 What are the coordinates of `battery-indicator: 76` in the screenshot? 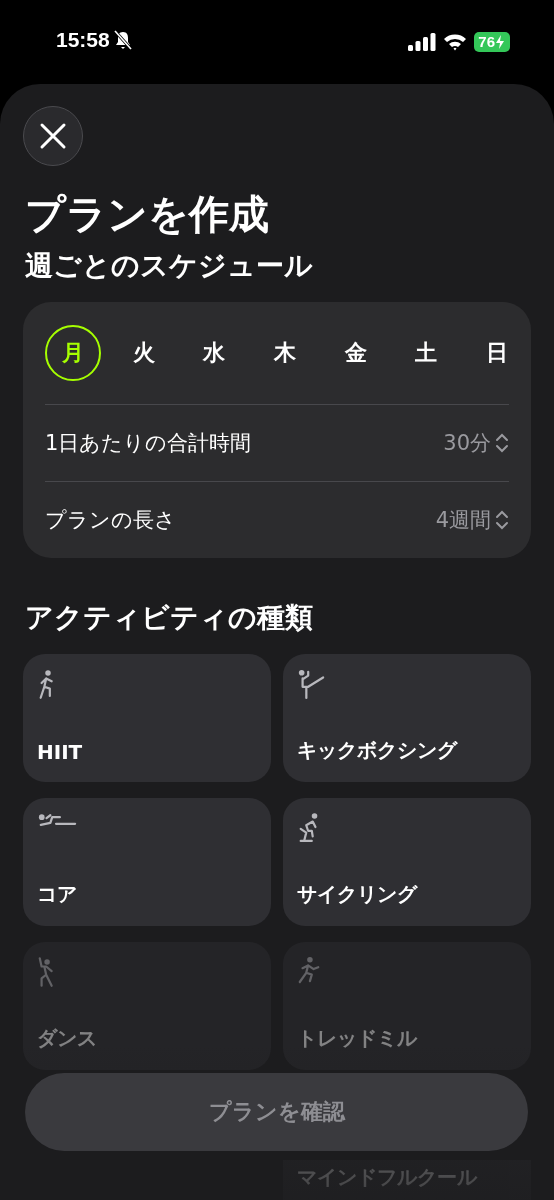 It's located at (492, 42).